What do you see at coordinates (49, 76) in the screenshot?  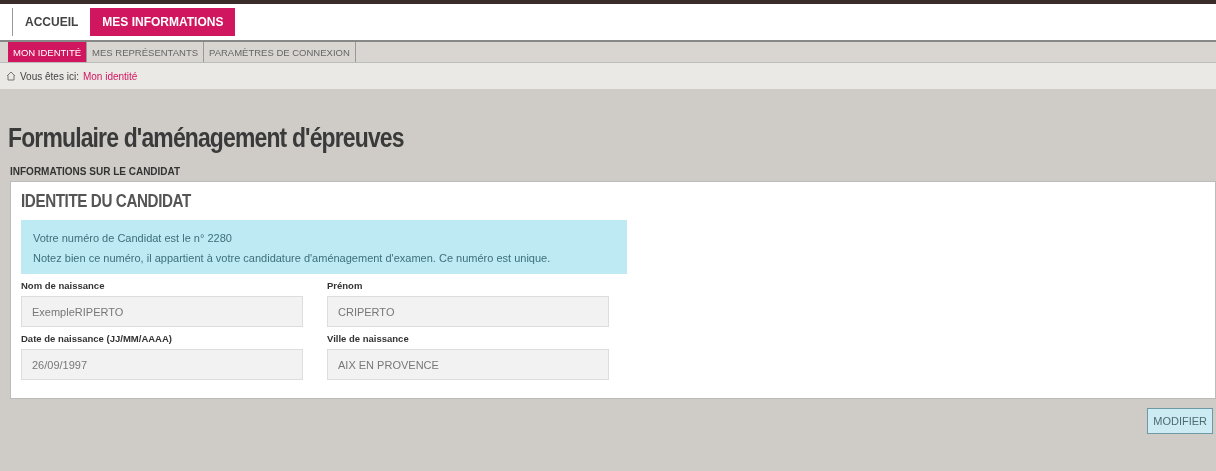 I see `breadcrumb-prefix: Vous êtes ici:` at bounding box center [49, 76].